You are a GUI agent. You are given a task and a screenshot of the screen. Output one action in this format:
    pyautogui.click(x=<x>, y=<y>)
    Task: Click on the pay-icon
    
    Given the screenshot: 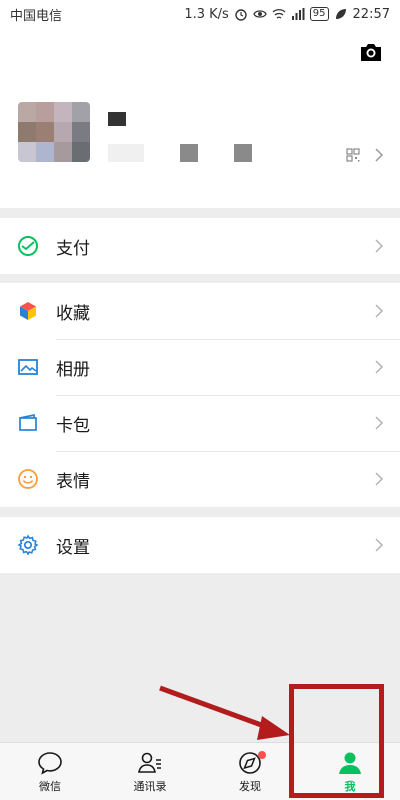 What is the action you would take?
    pyautogui.click(x=28, y=246)
    